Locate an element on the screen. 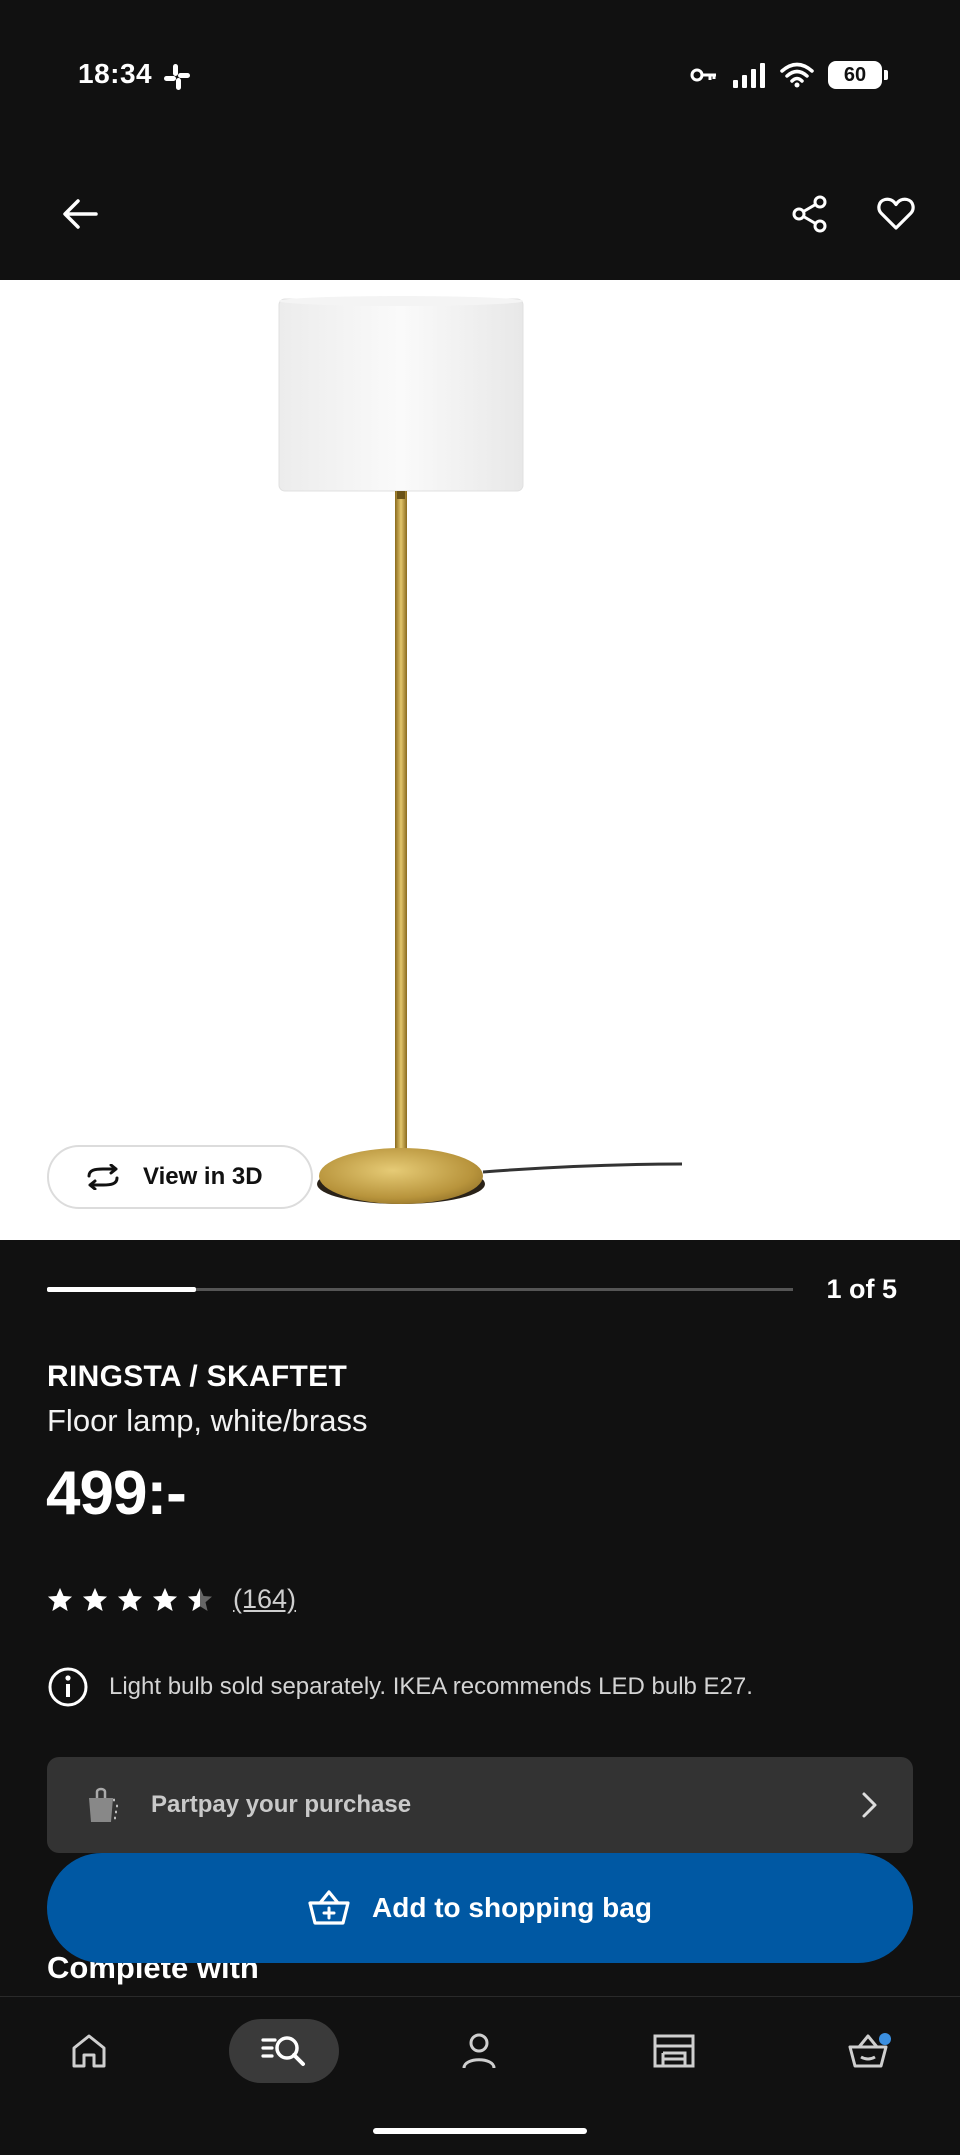 The width and height of the screenshot is (960, 2155). favourite-button is located at coordinates (896, 214).